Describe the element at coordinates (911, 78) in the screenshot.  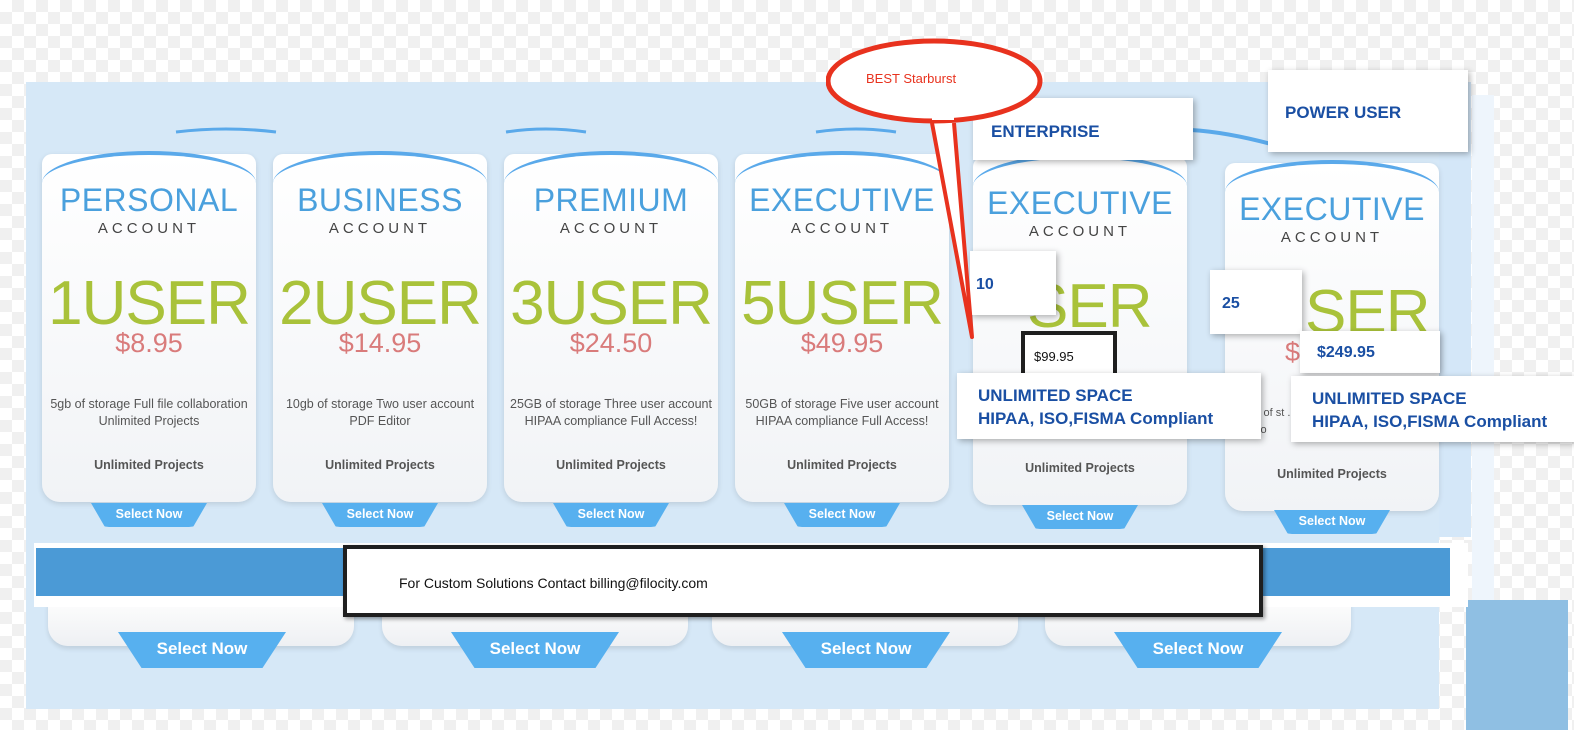
I see `starburst-label: BEST Starburst` at that location.